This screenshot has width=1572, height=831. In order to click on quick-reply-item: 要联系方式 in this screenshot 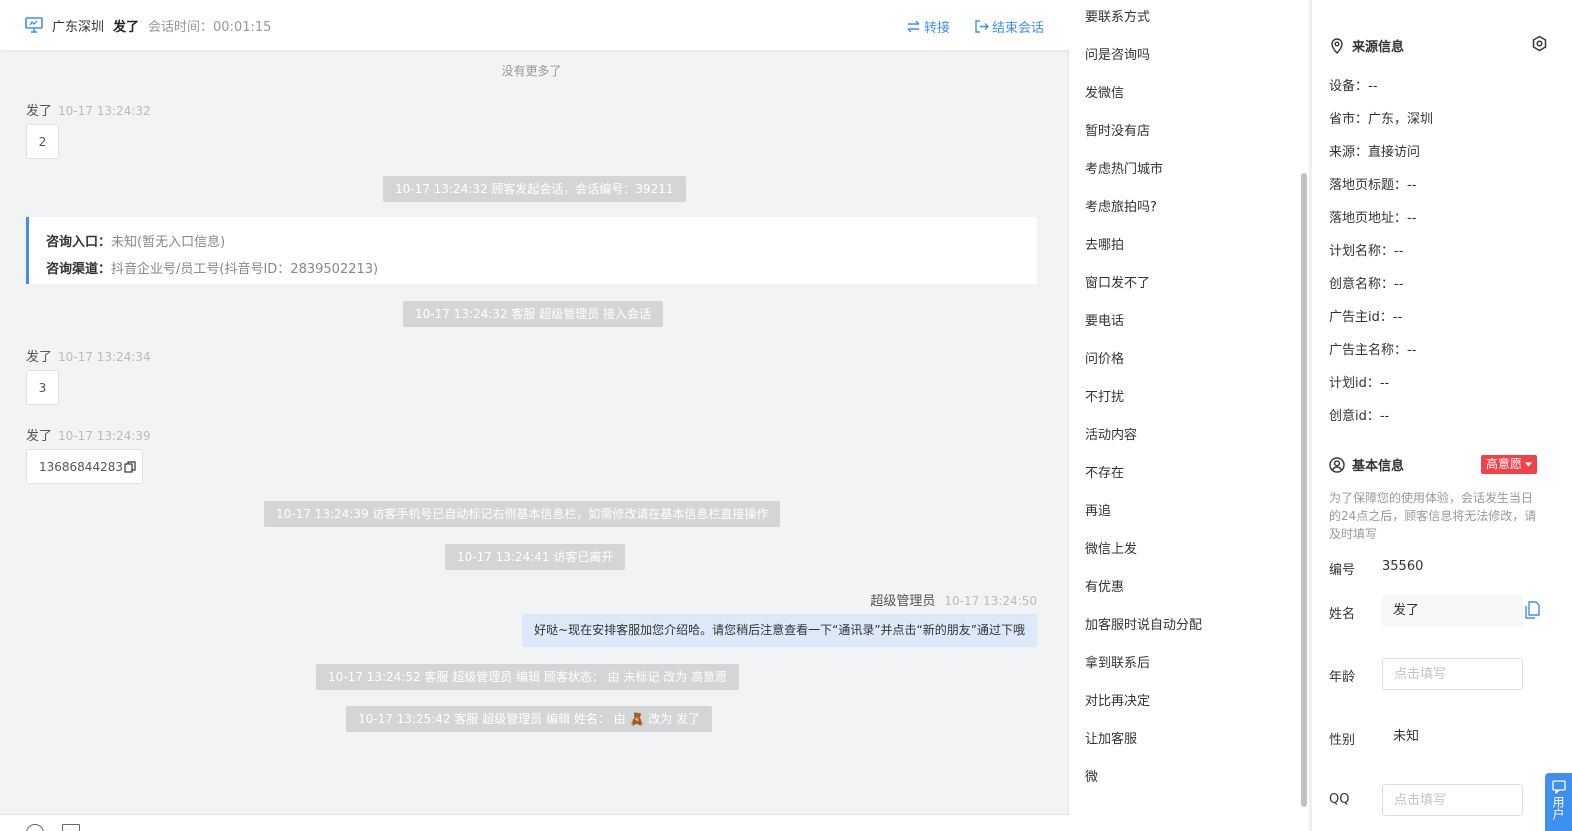, I will do `click(1117, 15)`.